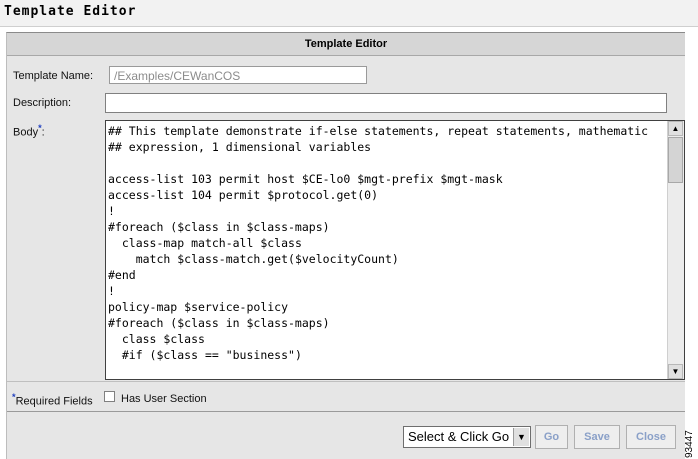 This screenshot has height=459, width=698. What do you see at coordinates (70, 11) in the screenshot?
I see `window-title: Template Editor` at bounding box center [70, 11].